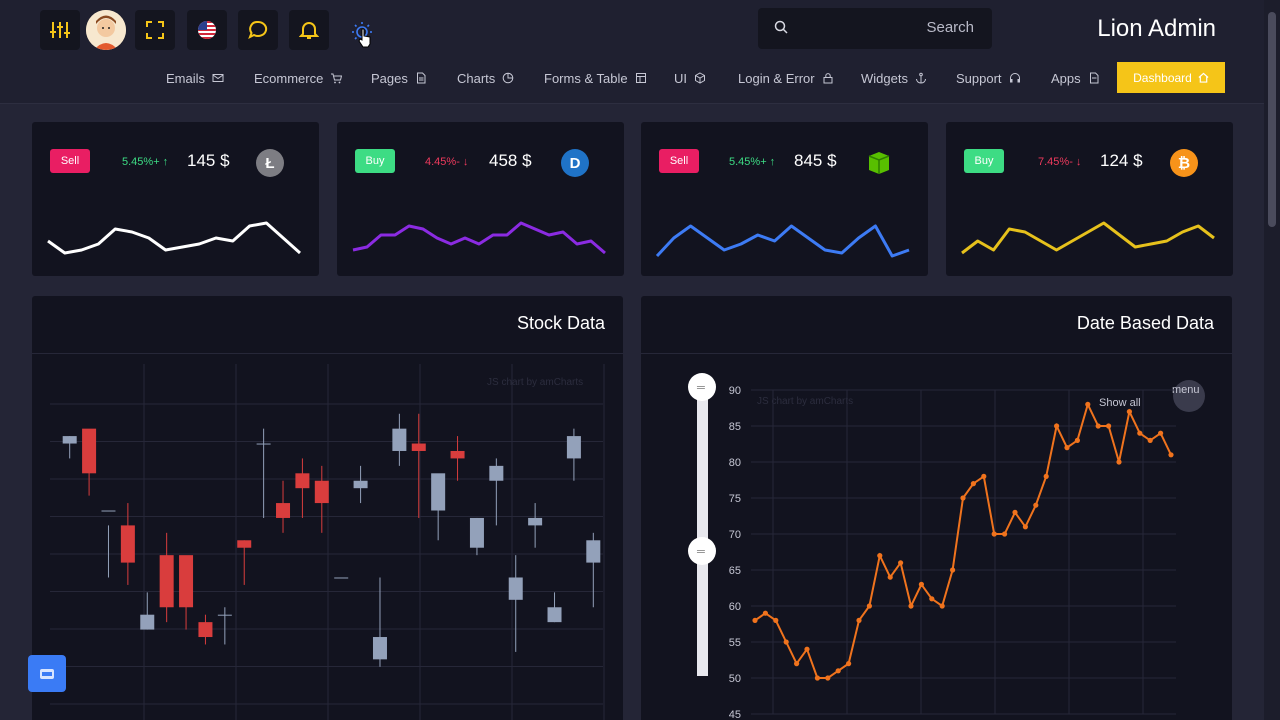 This screenshot has width=1280, height=720. What do you see at coordinates (1094, 78) in the screenshot?
I see `doc-icon` at bounding box center [1094, 78].